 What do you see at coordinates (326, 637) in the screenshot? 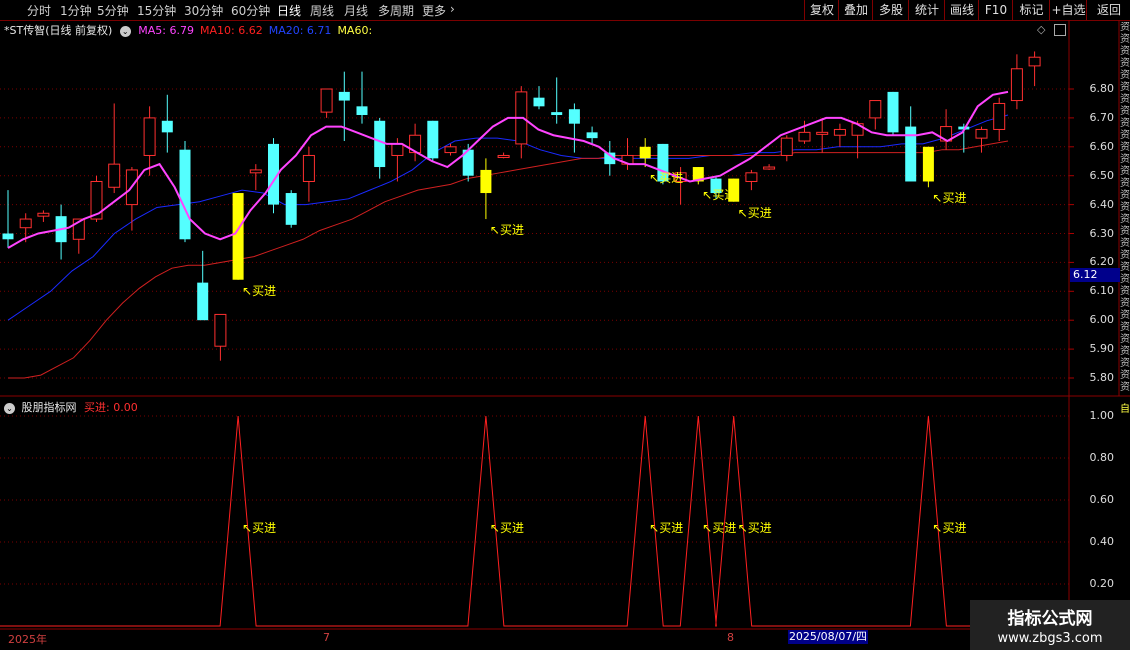
I see `date-label-month-7: 7` at bounding box center [326, 637].